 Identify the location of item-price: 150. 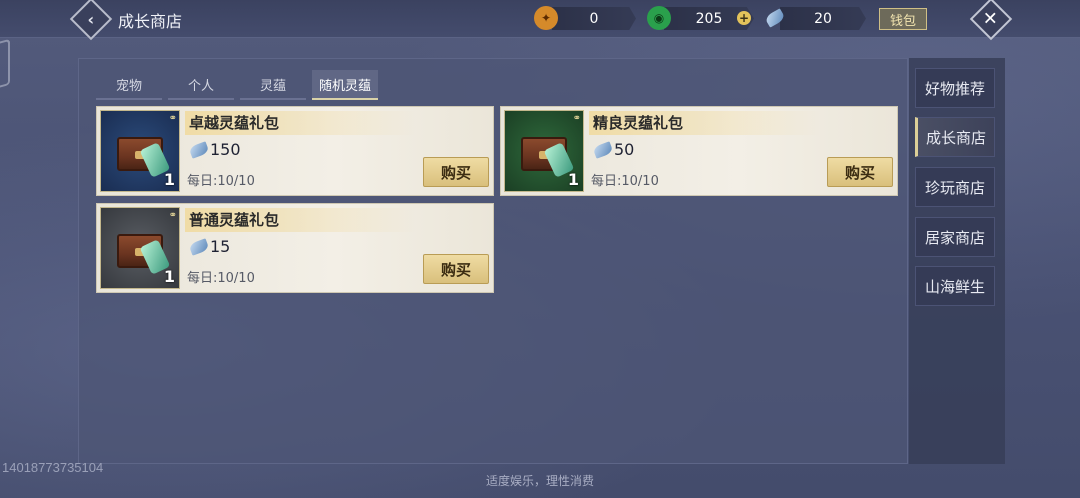
(225, 149).